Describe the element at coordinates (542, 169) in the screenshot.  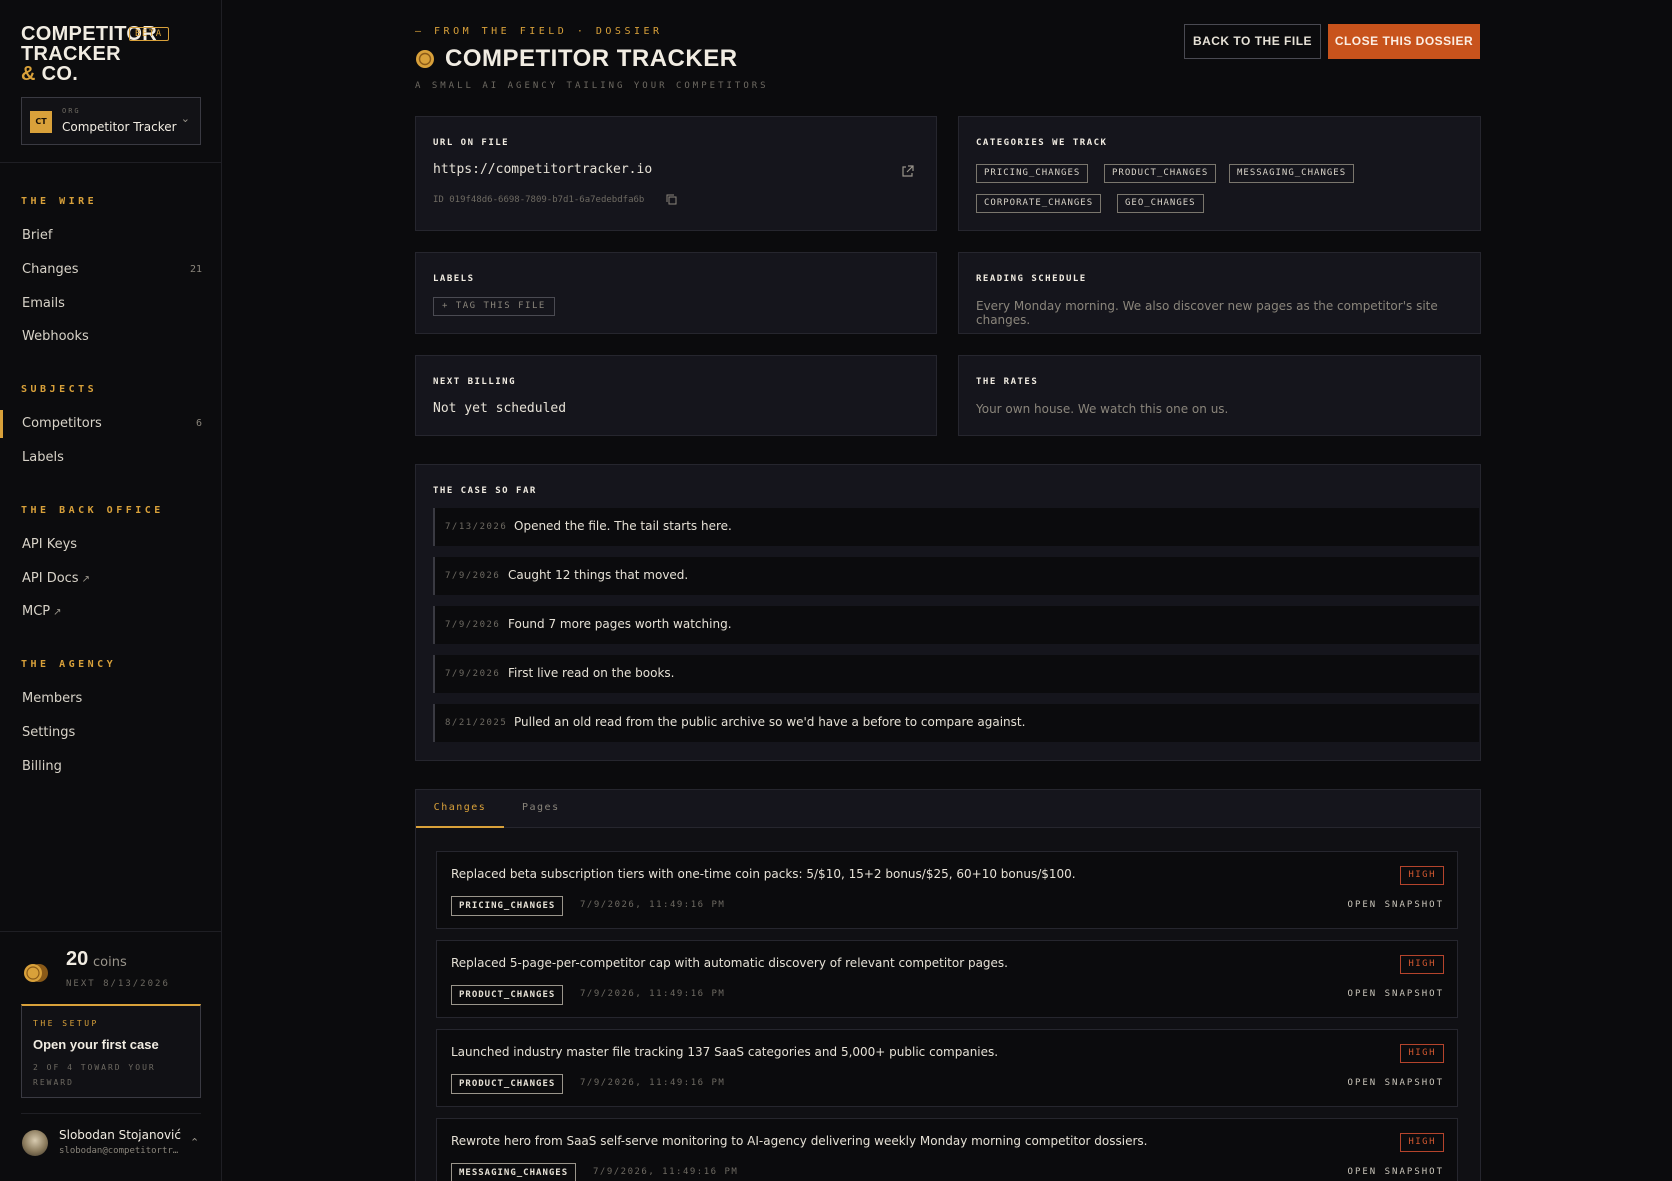
I see `competitor-url: https://competitortracker.io` at that location.